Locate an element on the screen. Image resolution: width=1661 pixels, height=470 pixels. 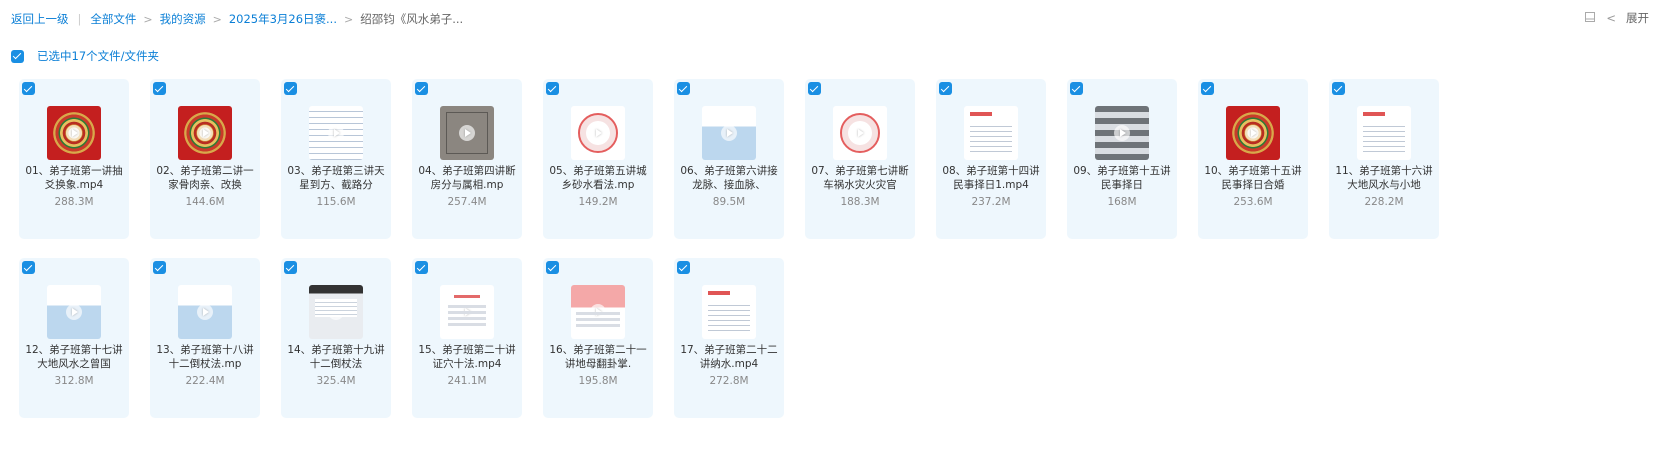
file-card: 02、弟子班第二讲一家骨肉亲、改换 144.6M is located at coordinates (205, 159).